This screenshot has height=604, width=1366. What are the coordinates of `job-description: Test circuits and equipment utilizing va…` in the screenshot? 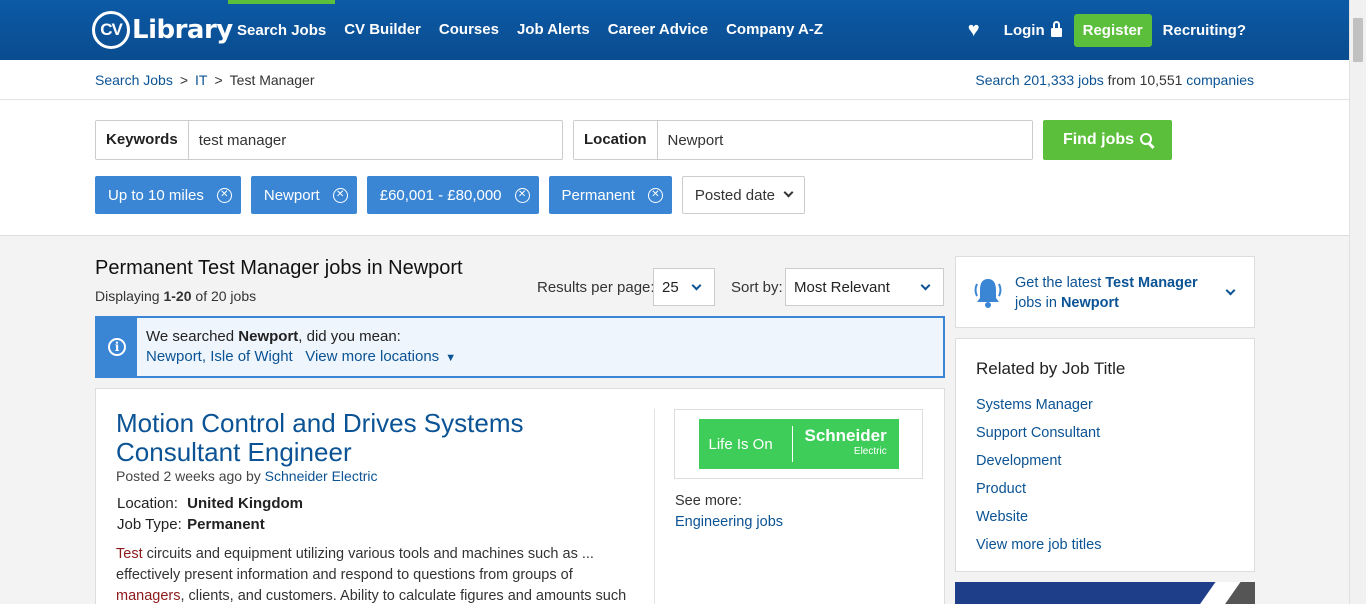 It's located at (376, 574).